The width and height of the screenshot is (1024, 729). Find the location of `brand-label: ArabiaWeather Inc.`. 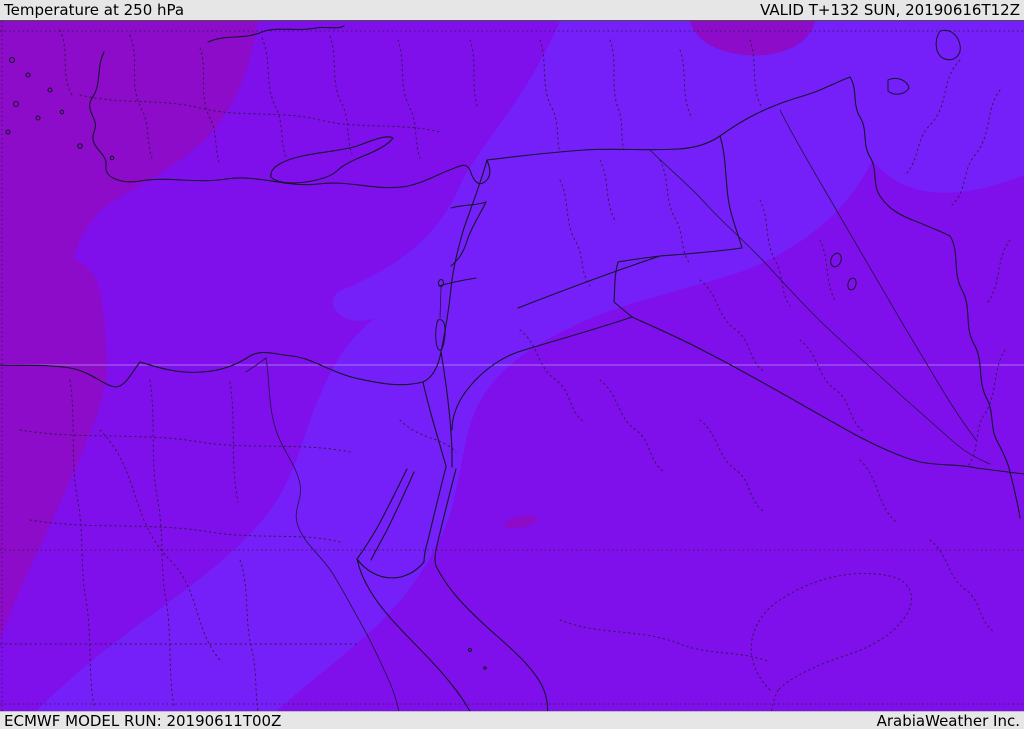

brand-label: ArabiaWeather Inc. is located at coordinates (948, 720).